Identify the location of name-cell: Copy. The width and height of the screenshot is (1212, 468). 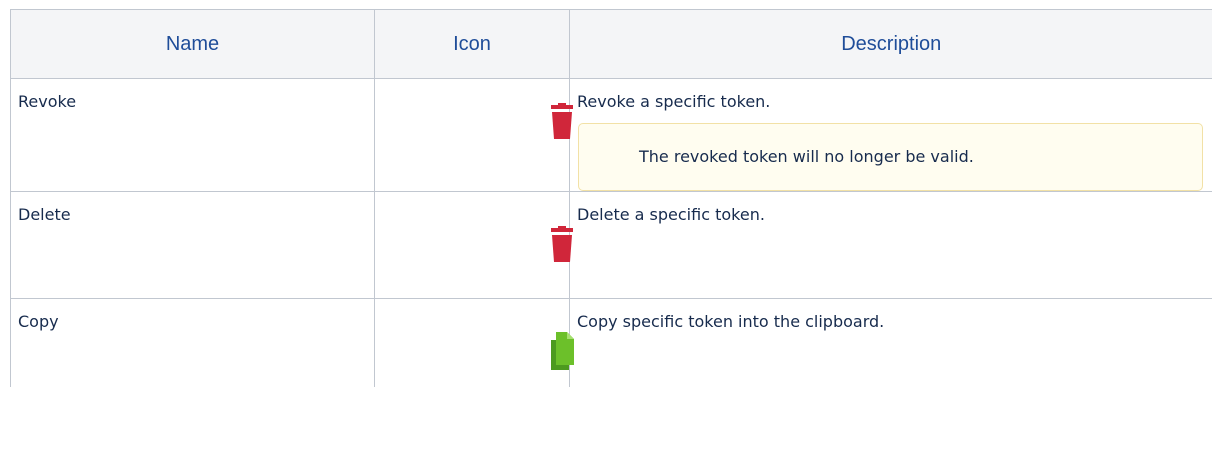
(192, 342).